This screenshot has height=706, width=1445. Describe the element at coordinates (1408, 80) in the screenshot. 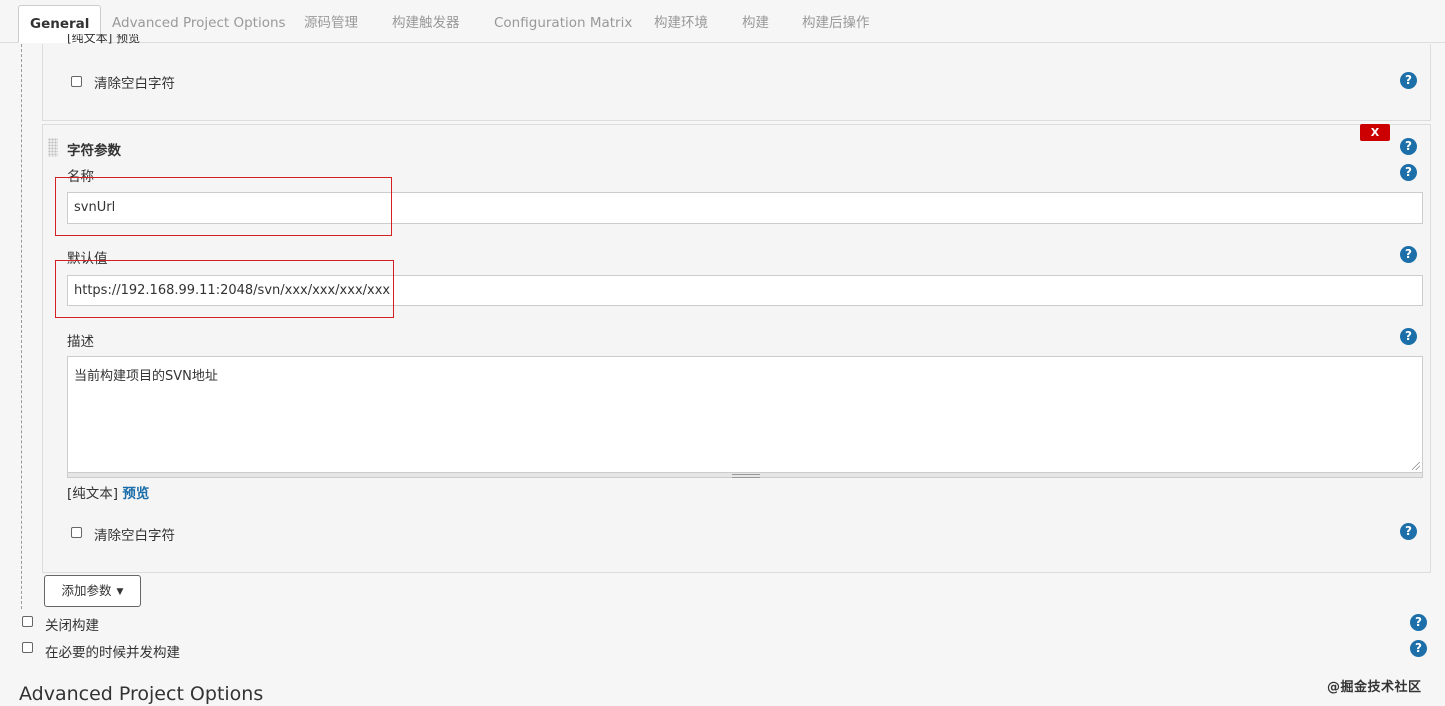

I see `previous-trim-help-icon: ?` at that location.